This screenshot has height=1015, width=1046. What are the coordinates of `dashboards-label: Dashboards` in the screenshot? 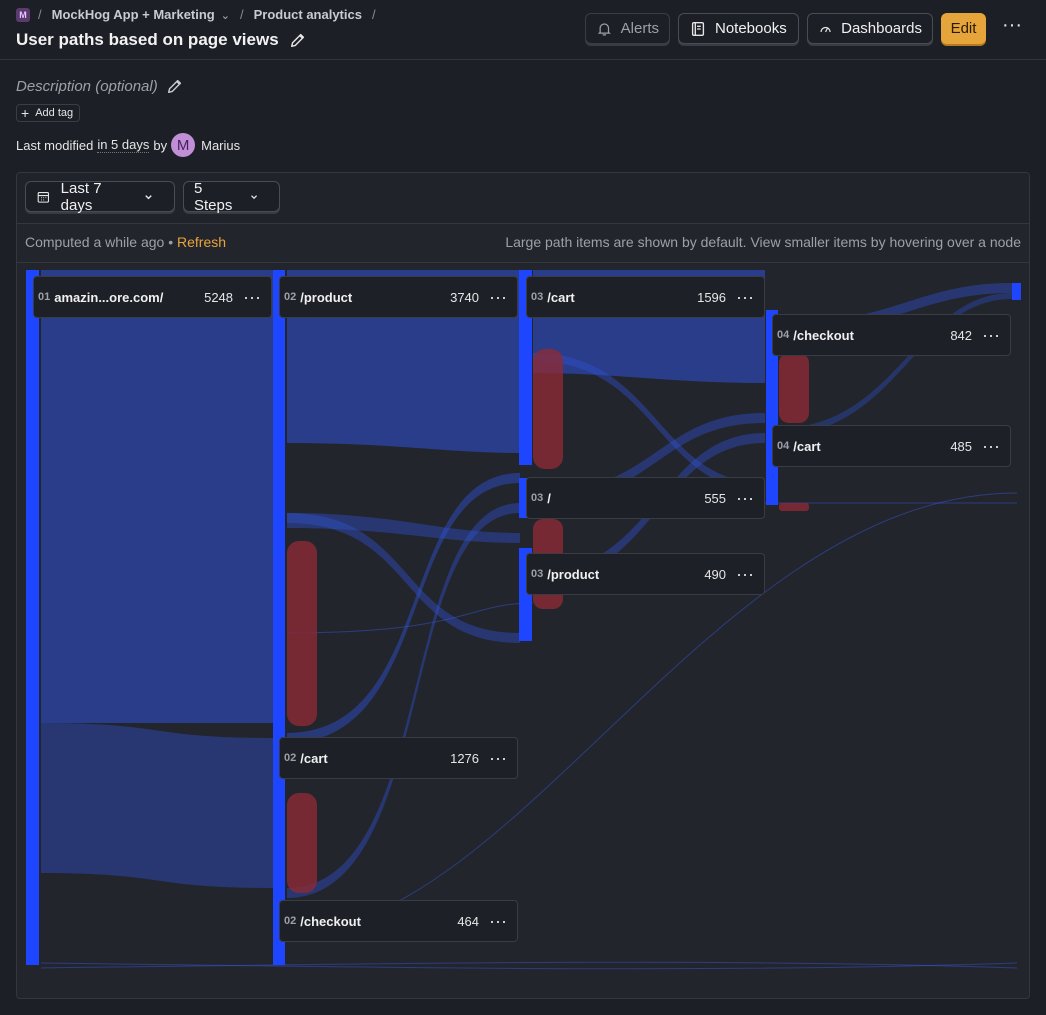 It's located at (881, 28).